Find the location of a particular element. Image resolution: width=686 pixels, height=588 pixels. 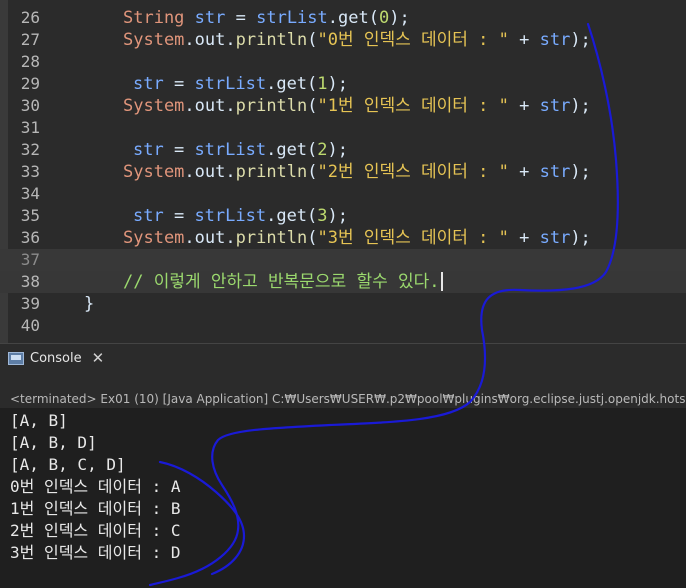

line-number: 38 is located at coordinates (30, 281).